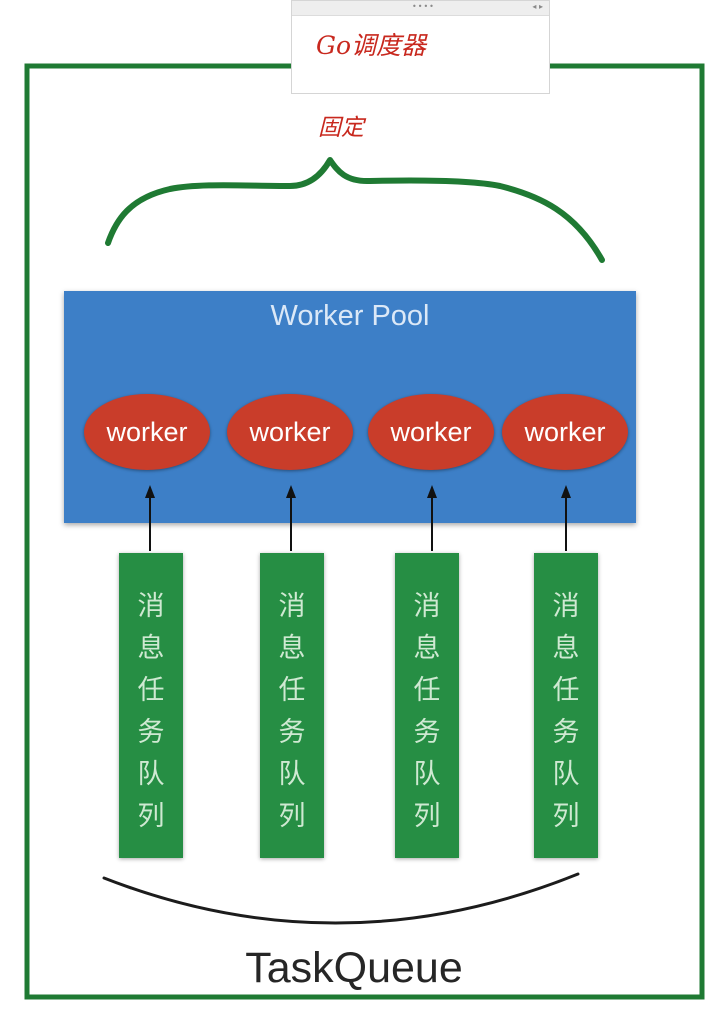 Image resolution: width=708 pixels, height=1015 pixels. Describe the element at coordinates (354, 968) in the screenshot. I see `taskqueue-label: TaskQueue` at that location.